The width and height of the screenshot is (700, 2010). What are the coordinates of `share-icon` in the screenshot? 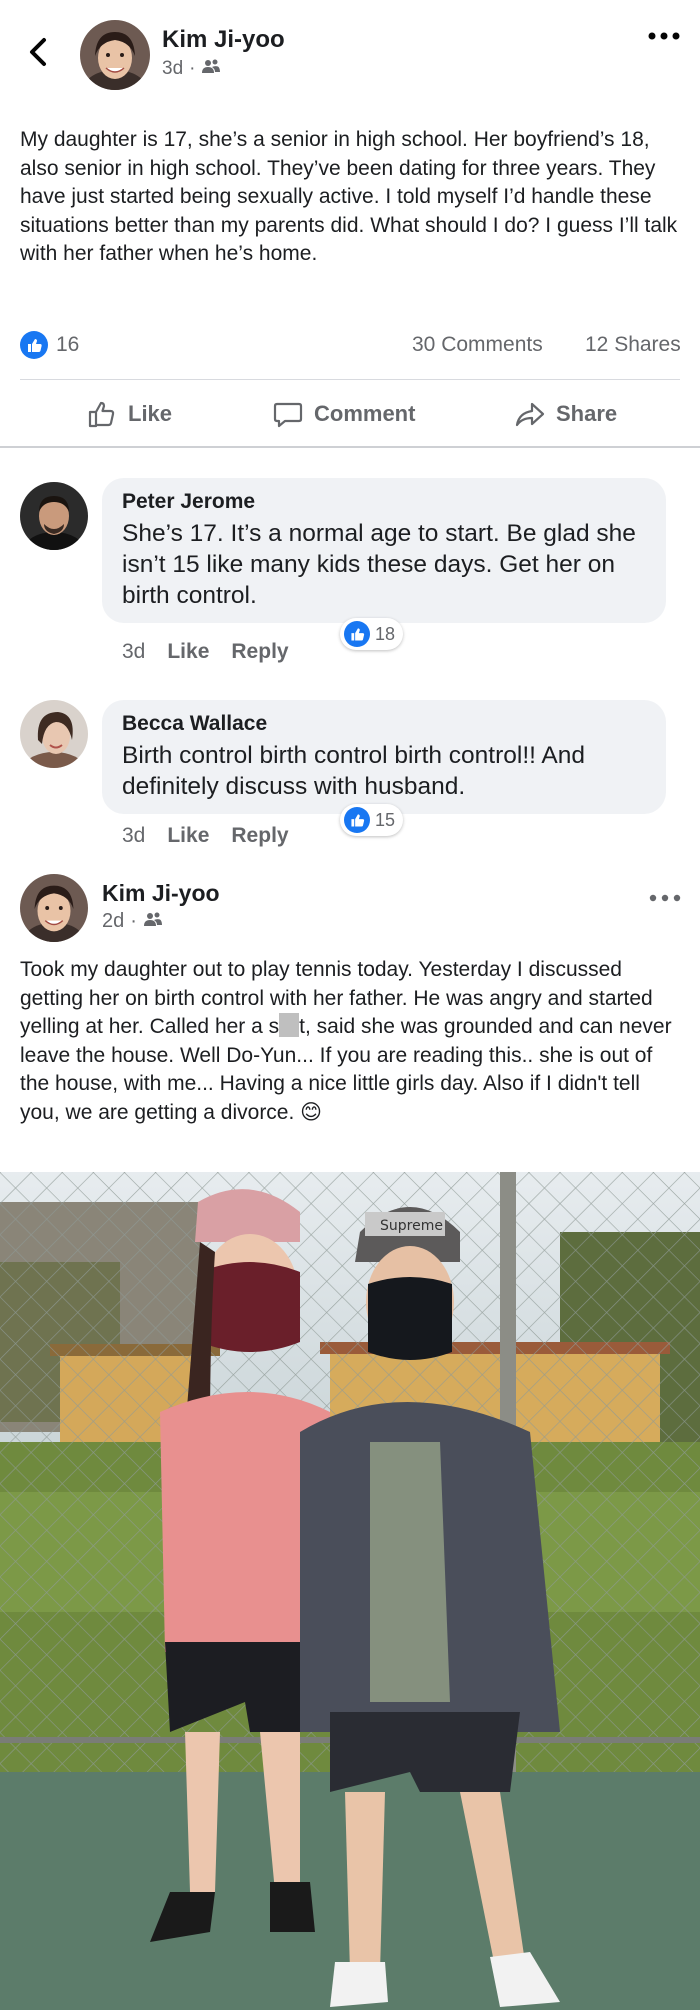 It's located at (530, 414).